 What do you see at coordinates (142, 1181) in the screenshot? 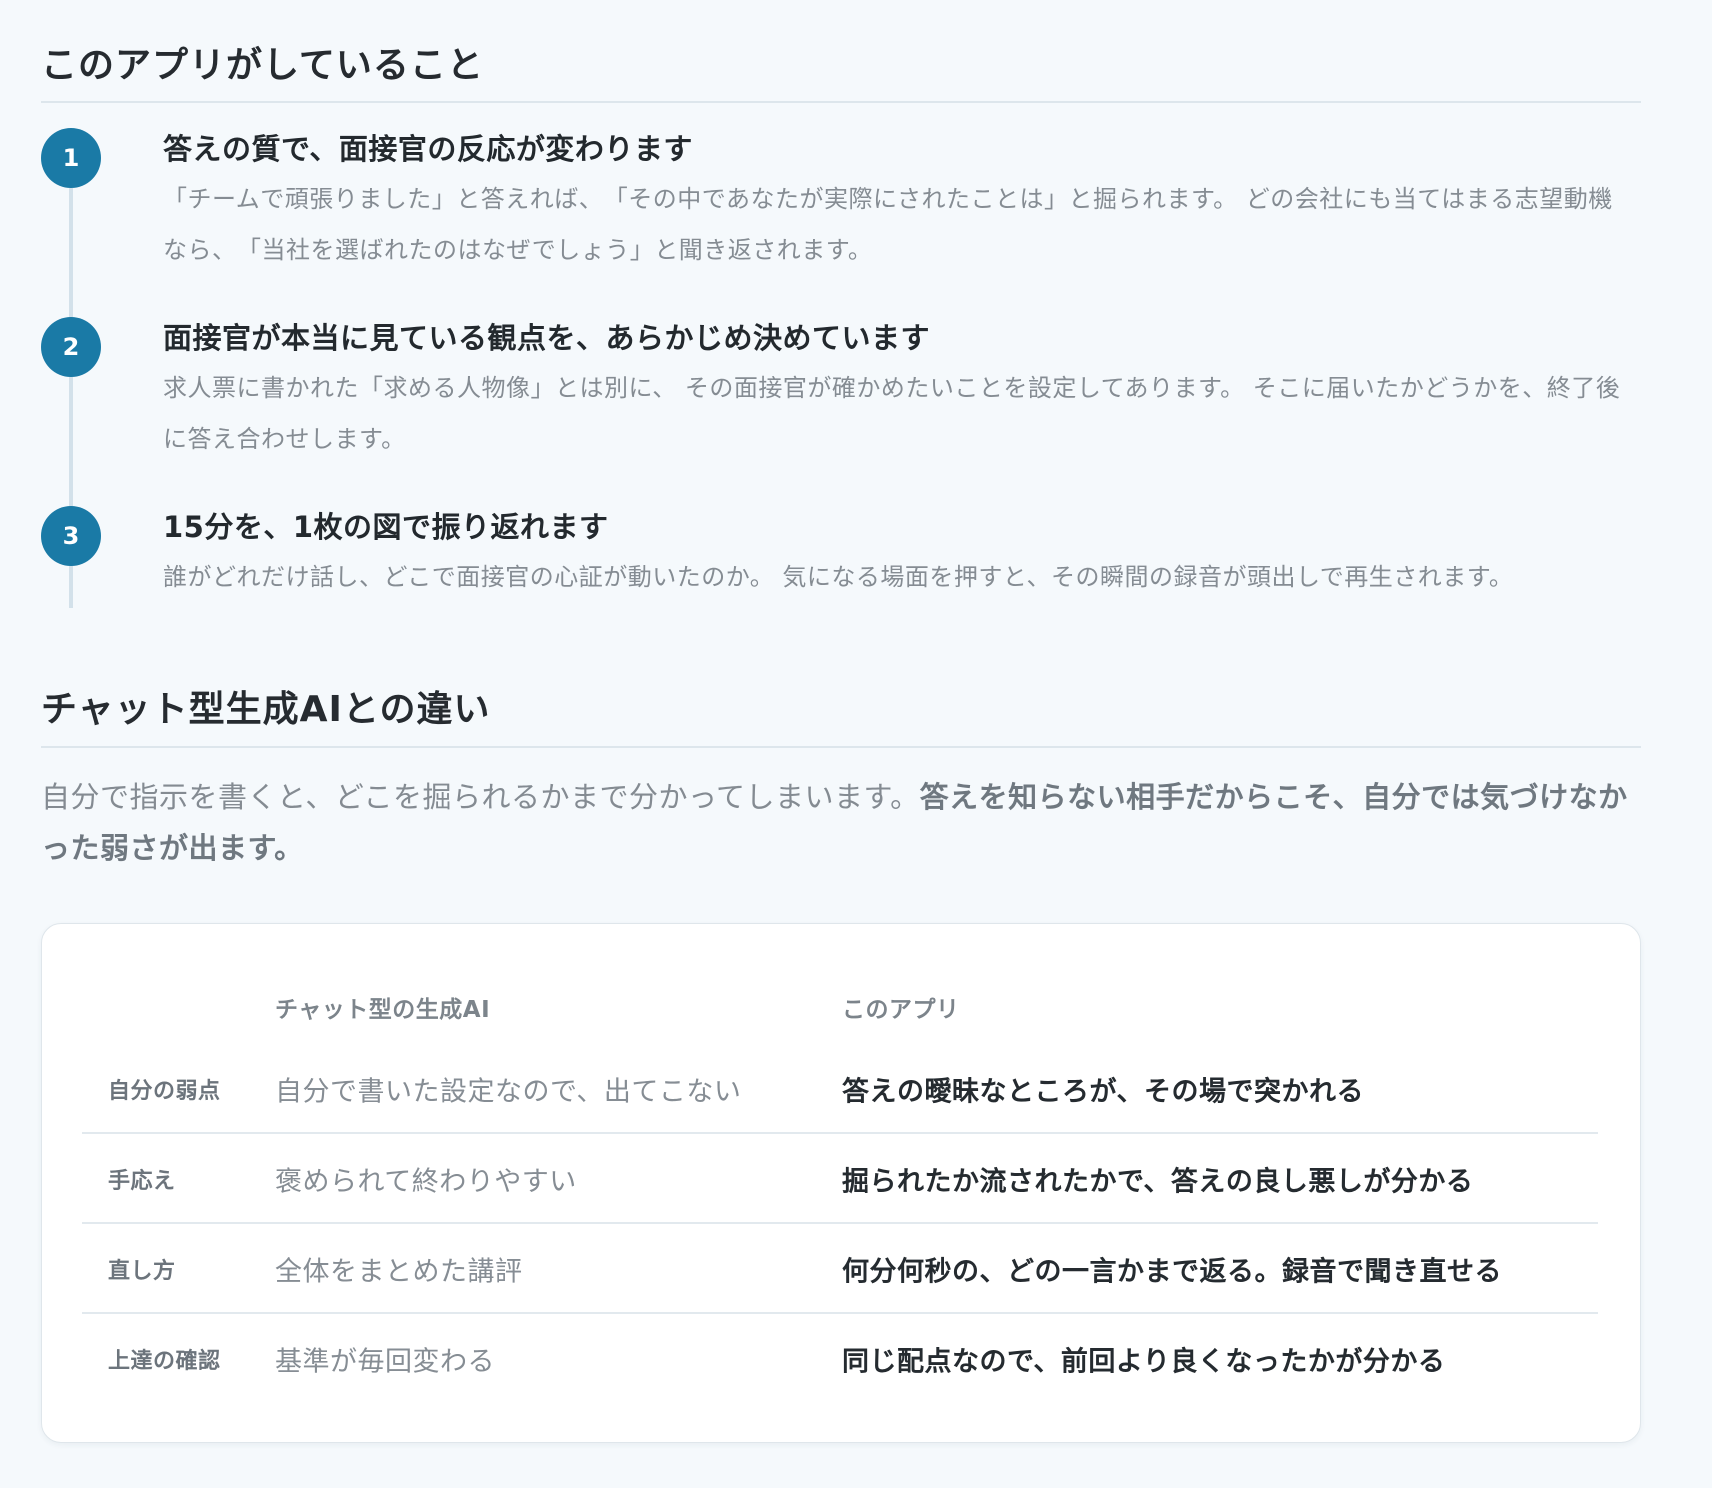
I see `row-label: 手応え` at bounding box center [142, 1181].